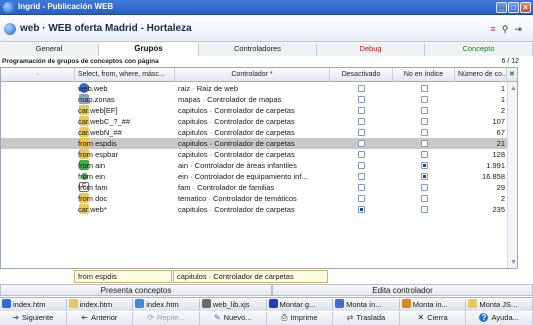 The width and height of the screenshot is (533, 325). What do you see at coordinates (513, 262) in the screenshot?
I see `scroll-down-icon: ▼` at bounding box center [513, 262].